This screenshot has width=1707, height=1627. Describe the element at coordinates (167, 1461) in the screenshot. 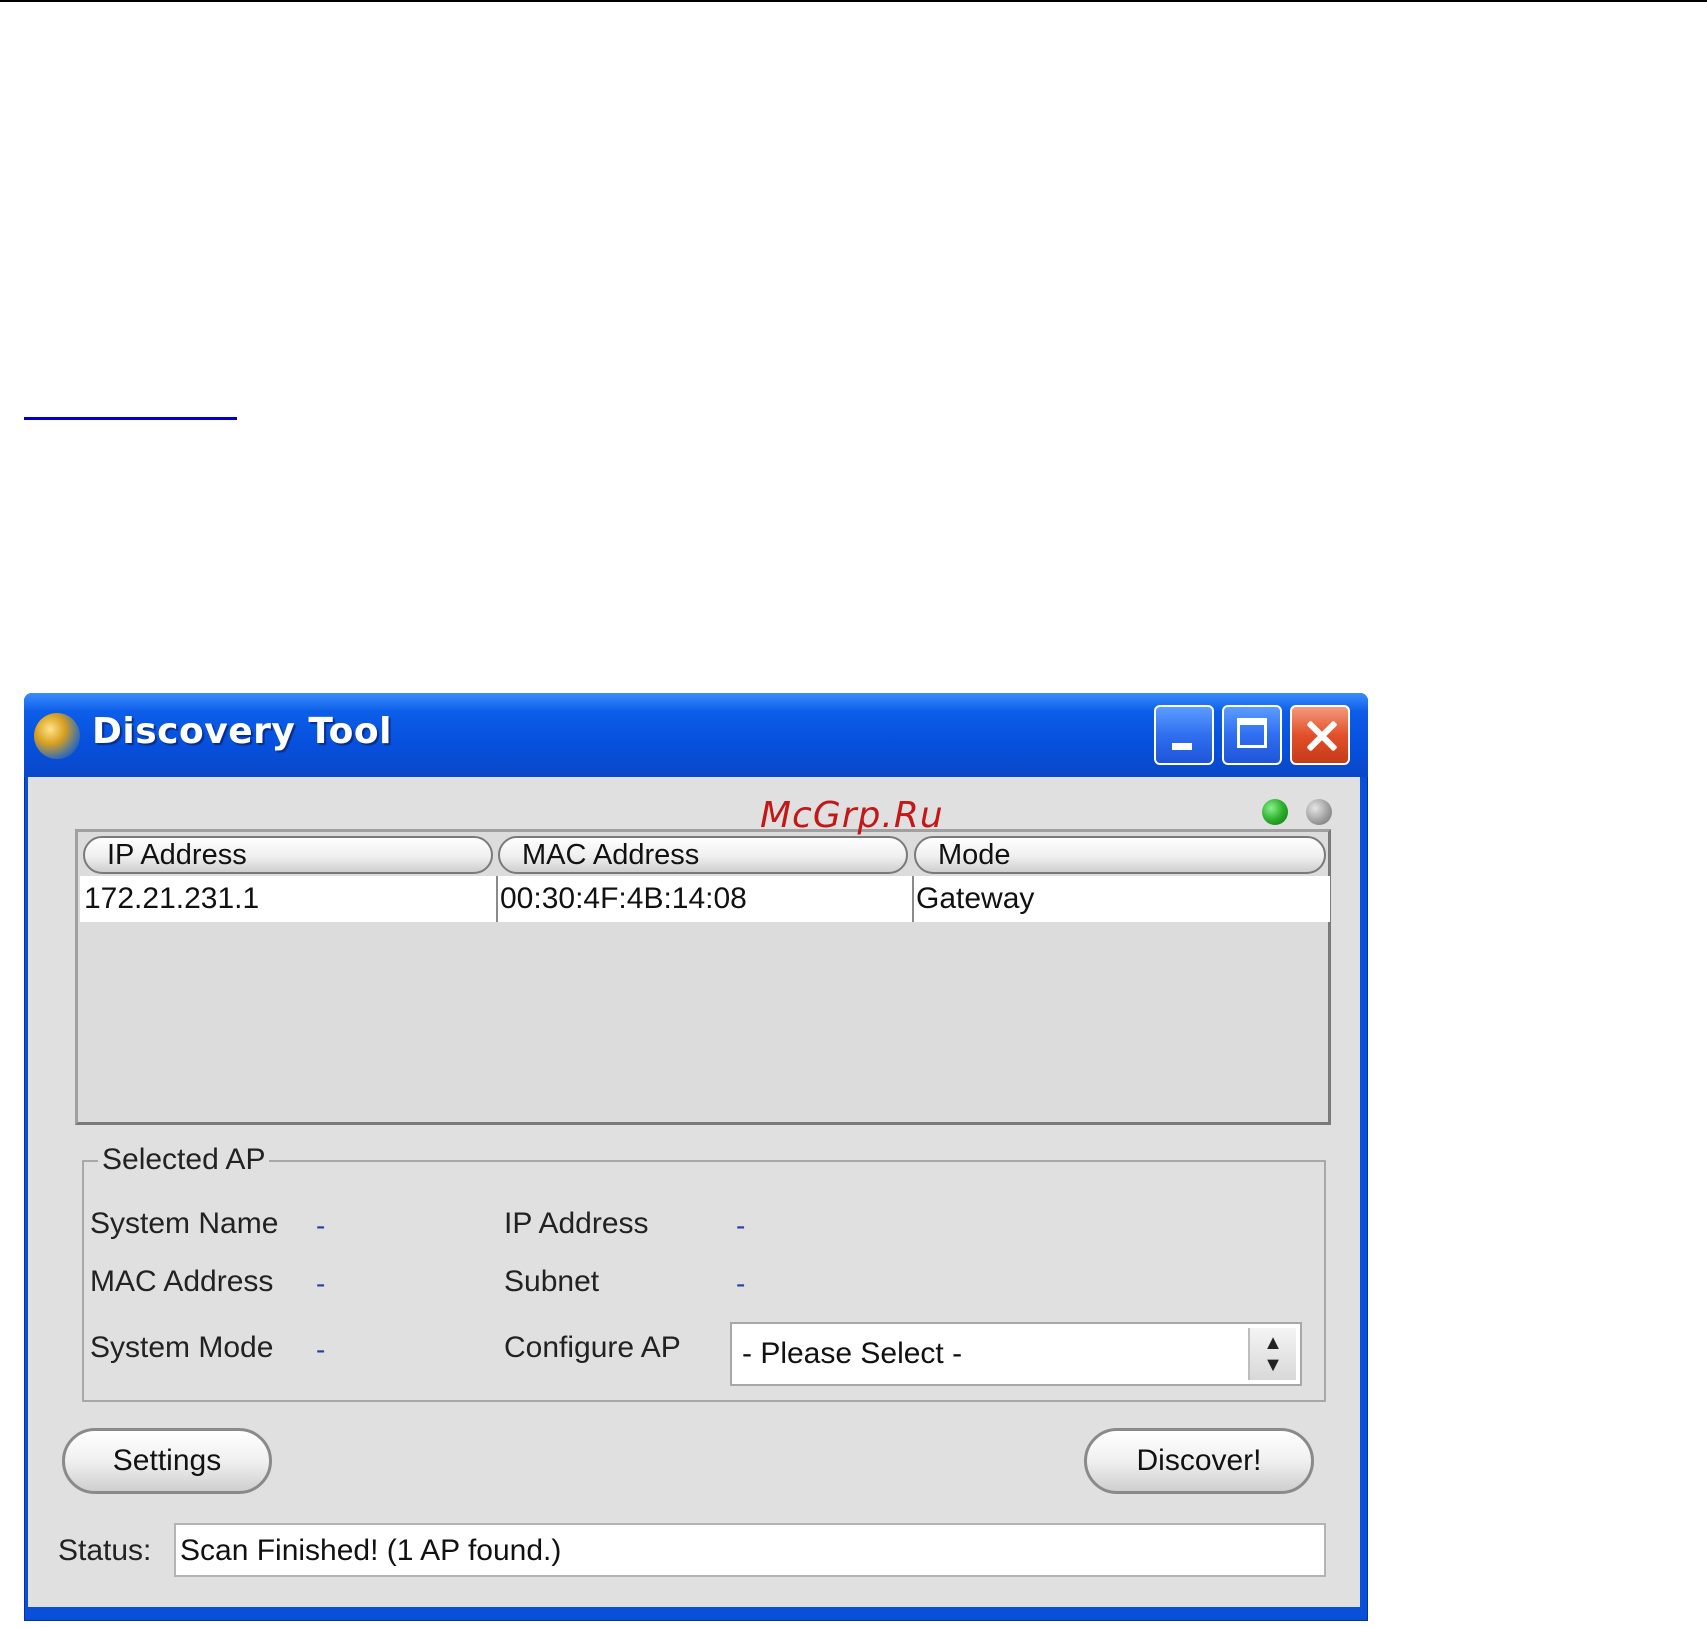

I see `settings-button: Settings` at that location.